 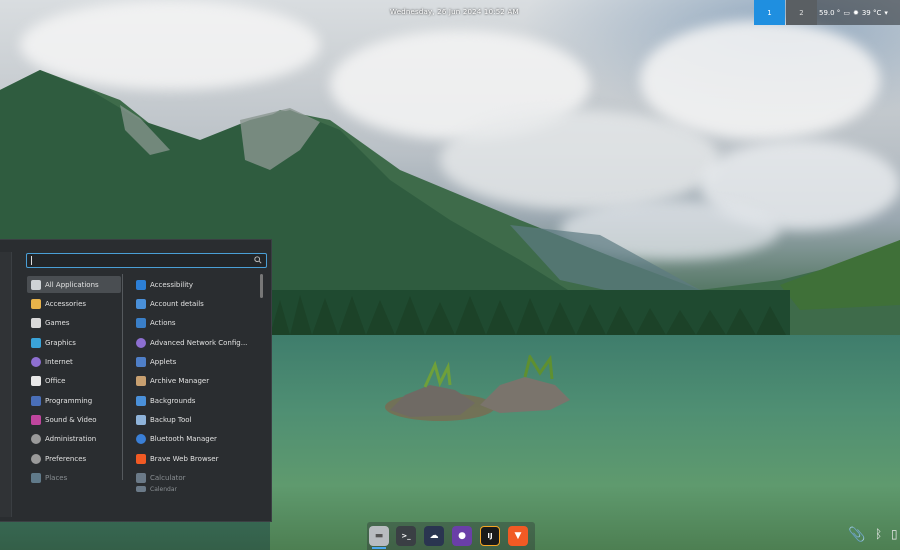 I want to click on category-office: Office, so click(x=74, y=380).